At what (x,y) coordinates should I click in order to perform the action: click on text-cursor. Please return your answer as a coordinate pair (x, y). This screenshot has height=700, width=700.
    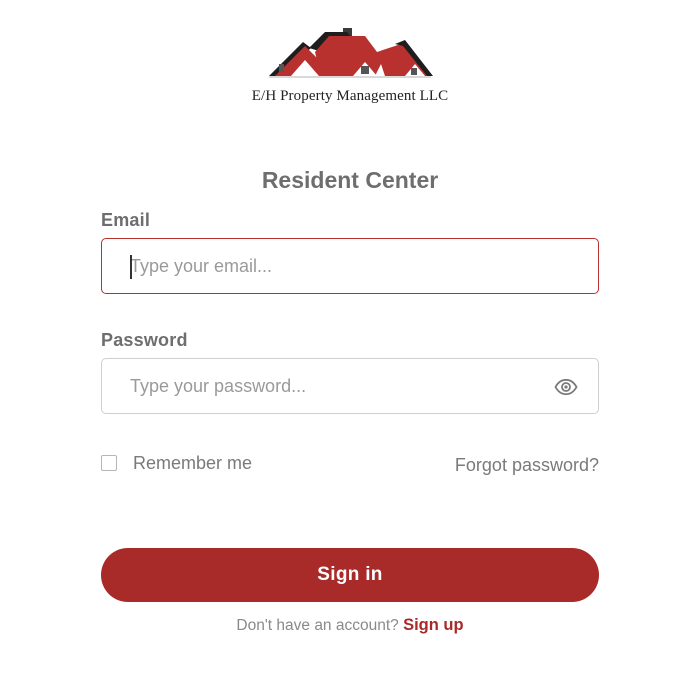
    Looking at the image, I should click on (131, 267).